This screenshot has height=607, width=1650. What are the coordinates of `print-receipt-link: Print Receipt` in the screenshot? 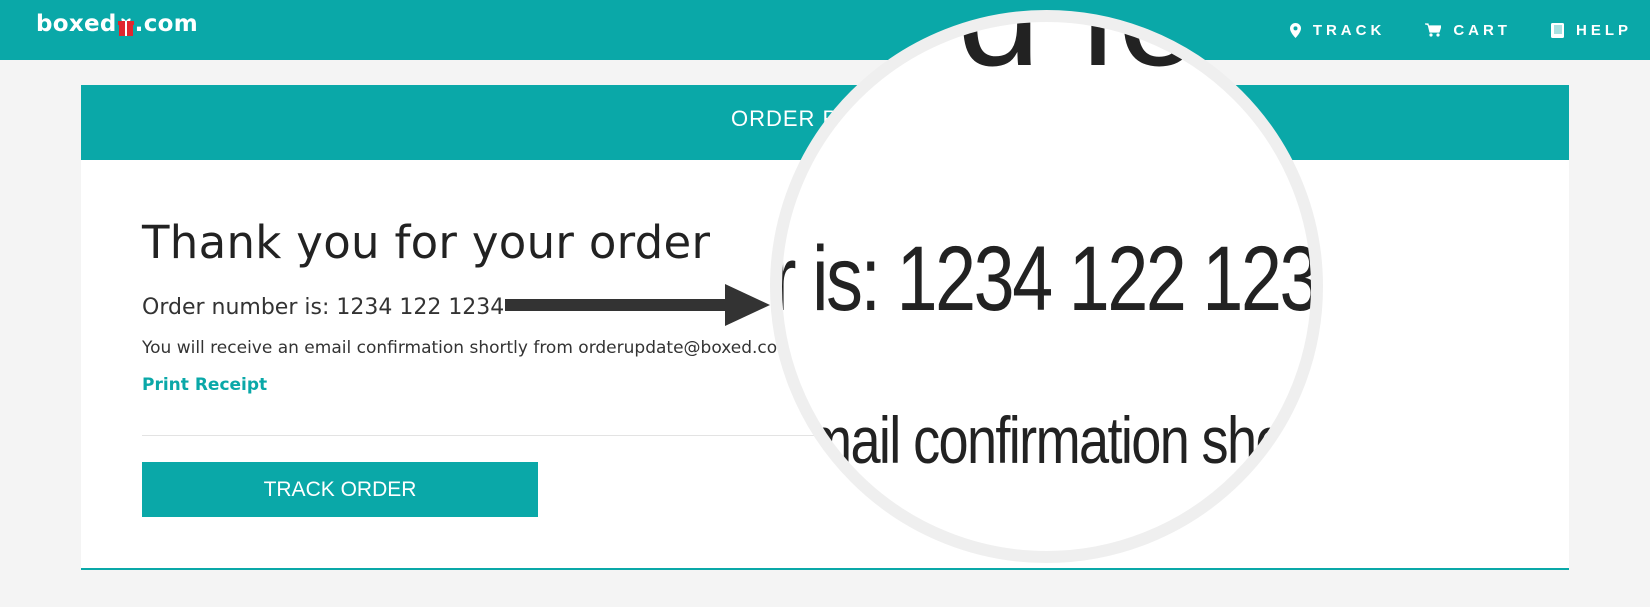 It's located at (204, 385).